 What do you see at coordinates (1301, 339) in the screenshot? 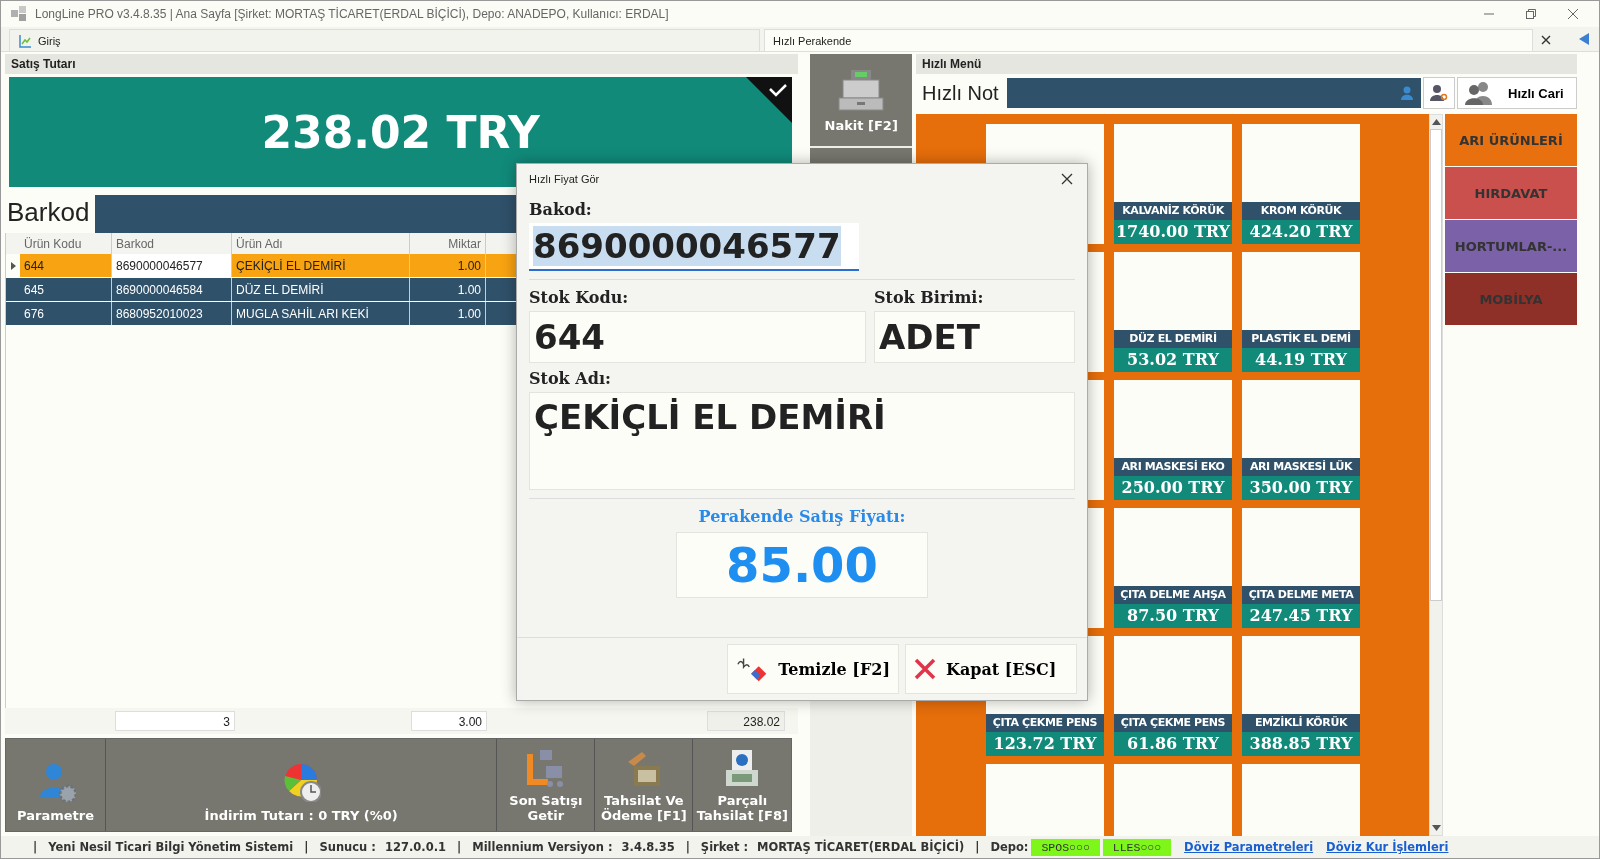
I see `product-name: PLASTİK EL DEMİ` at bounding box center [1301, 339].